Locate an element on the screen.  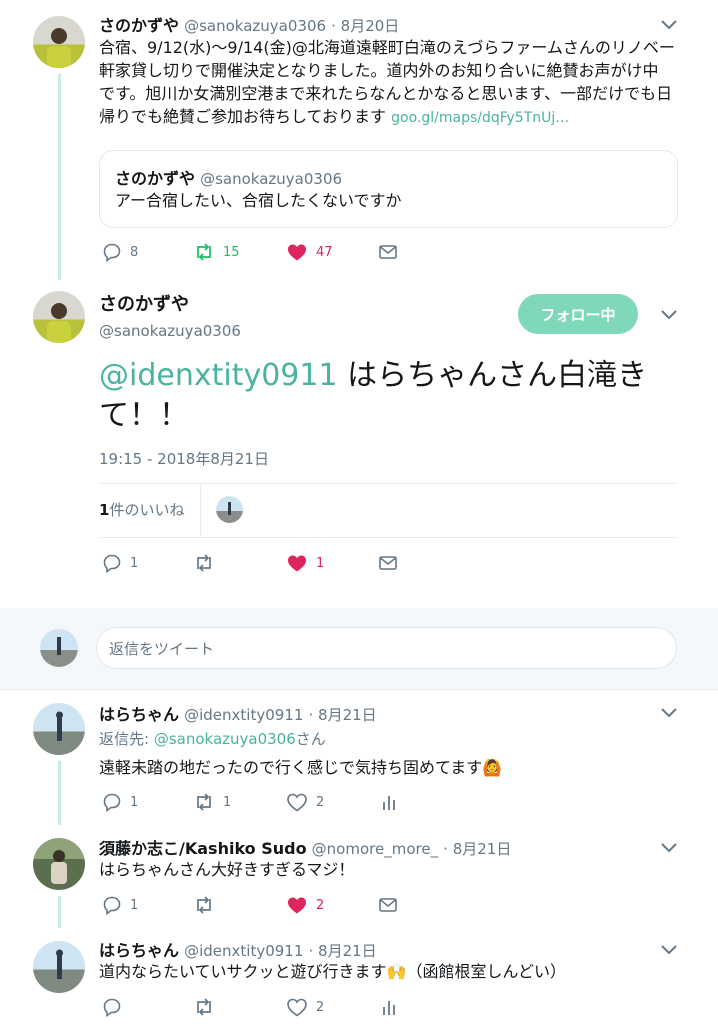
likes-count: 1 is located at coordinates (104, 510).